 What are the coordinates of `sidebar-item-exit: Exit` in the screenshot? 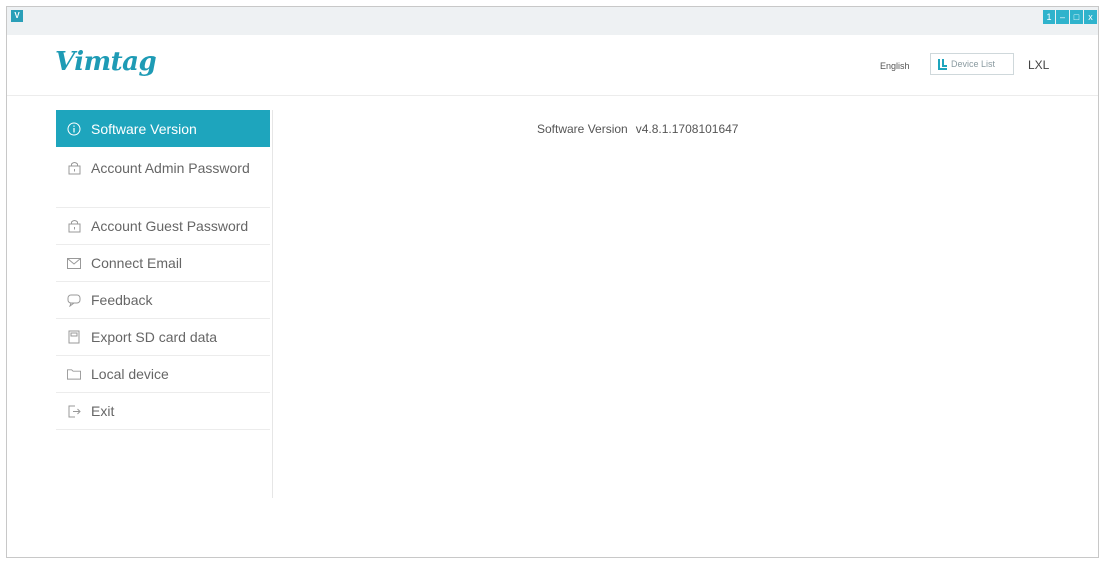 It's located at (163, 411).